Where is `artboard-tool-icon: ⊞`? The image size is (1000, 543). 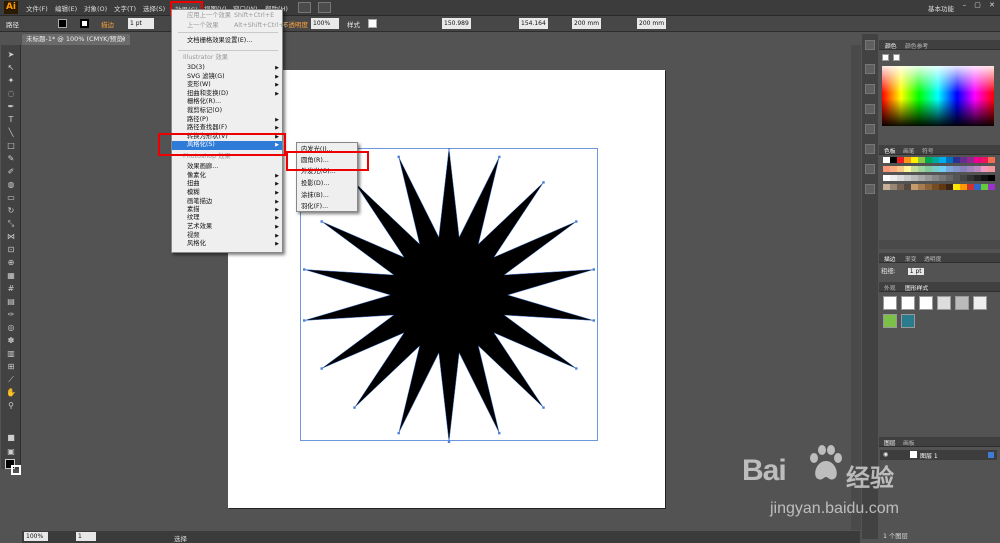 artboard-tool-icon: ⊞ is located at coordinates (11, 367).